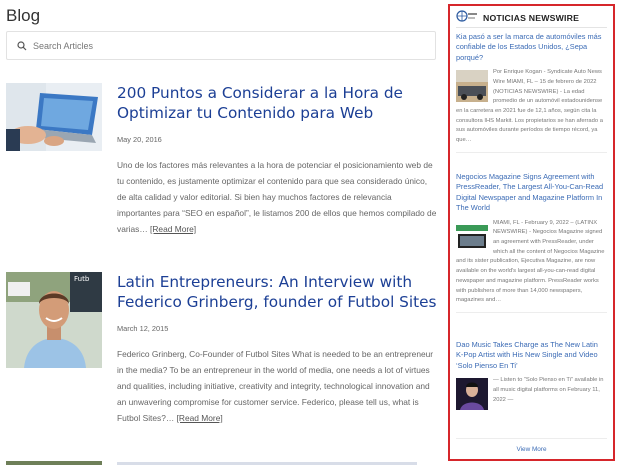 The height and width of the screenshot is (465, 623). I want to click on view-more-divider, so click(531, 438).